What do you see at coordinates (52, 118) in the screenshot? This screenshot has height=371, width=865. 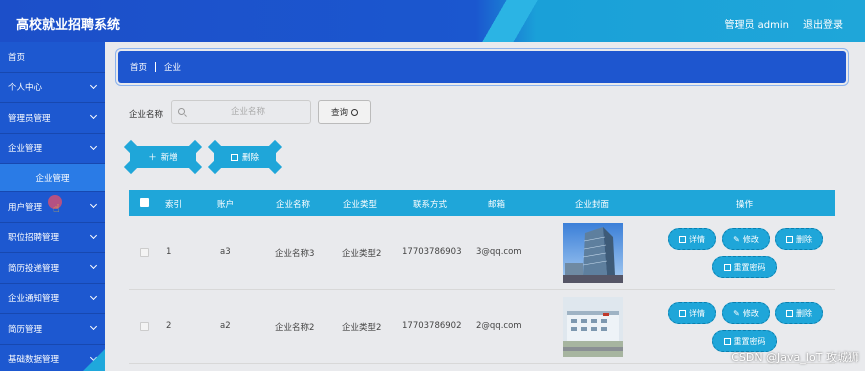 I see `sidebar-item-admin-management: 管理员管理` at bounding box center [52, 118].